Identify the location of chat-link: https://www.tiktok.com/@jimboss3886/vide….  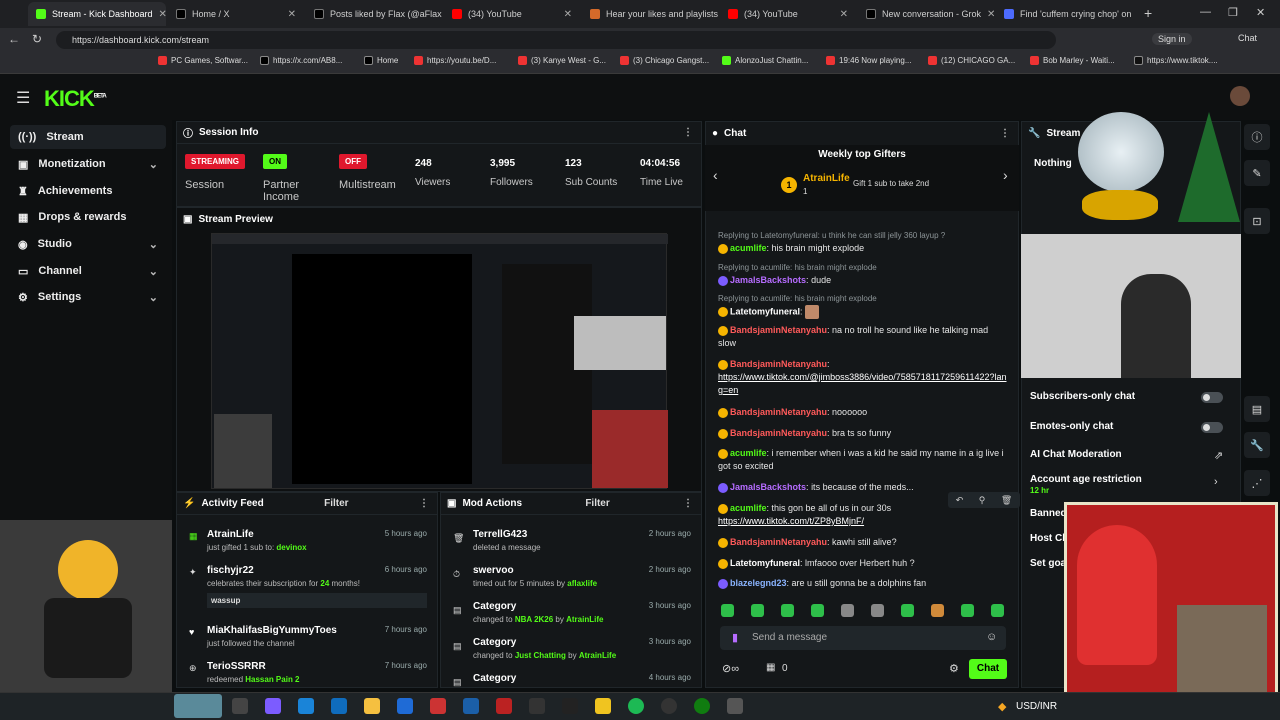
(862, 383).